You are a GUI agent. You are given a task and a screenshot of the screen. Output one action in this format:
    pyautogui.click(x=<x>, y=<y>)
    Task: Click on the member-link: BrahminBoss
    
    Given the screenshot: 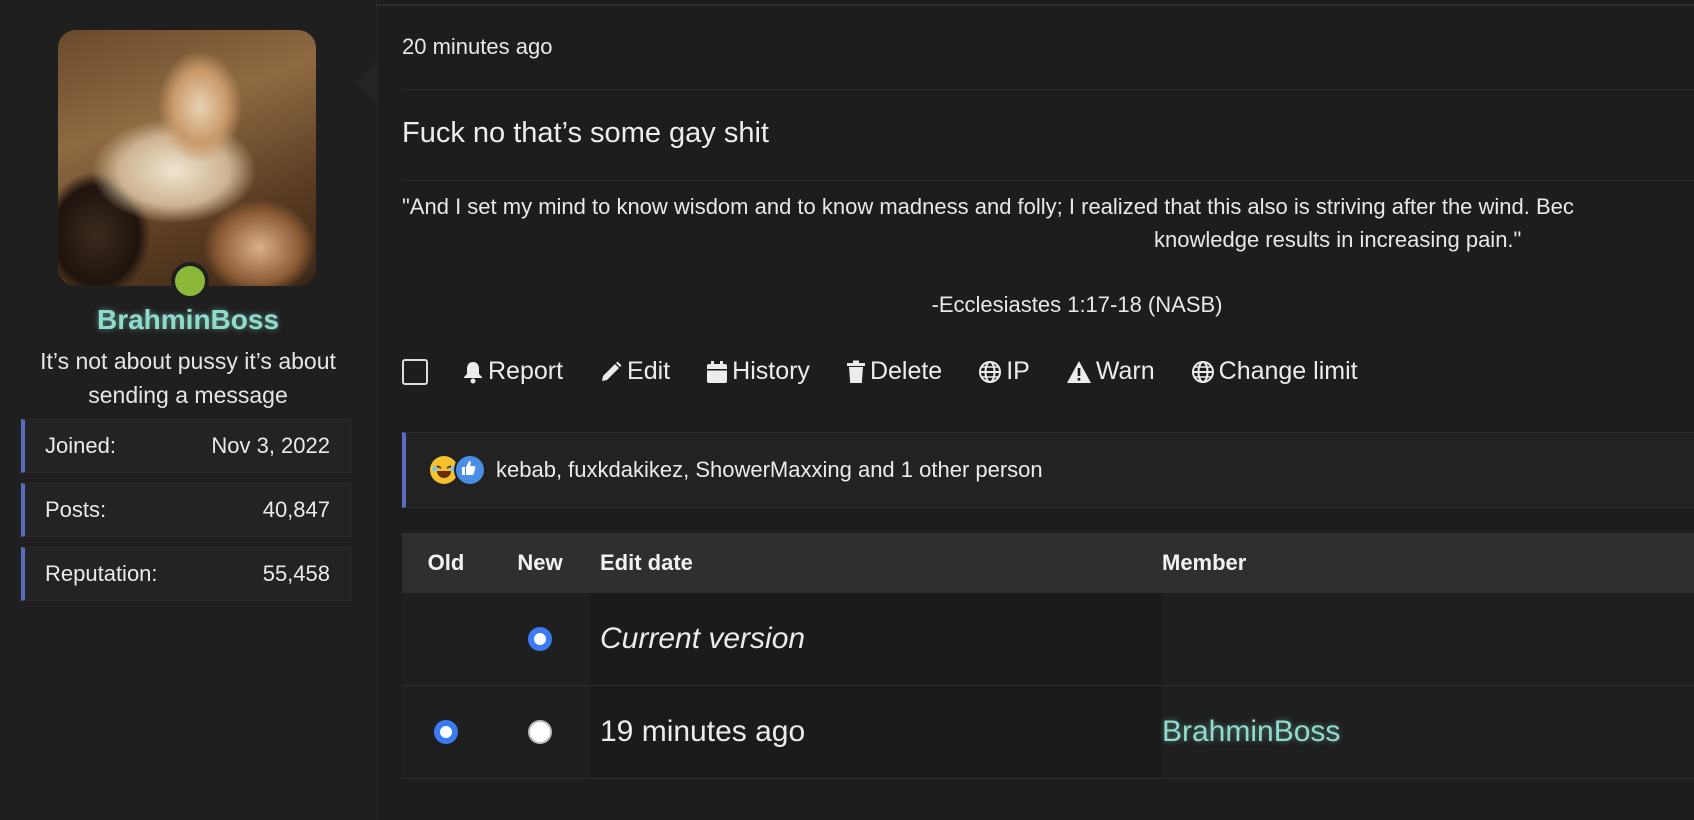 What is the action you would take?
    pyautogui.click(x=1251, y=731)
    